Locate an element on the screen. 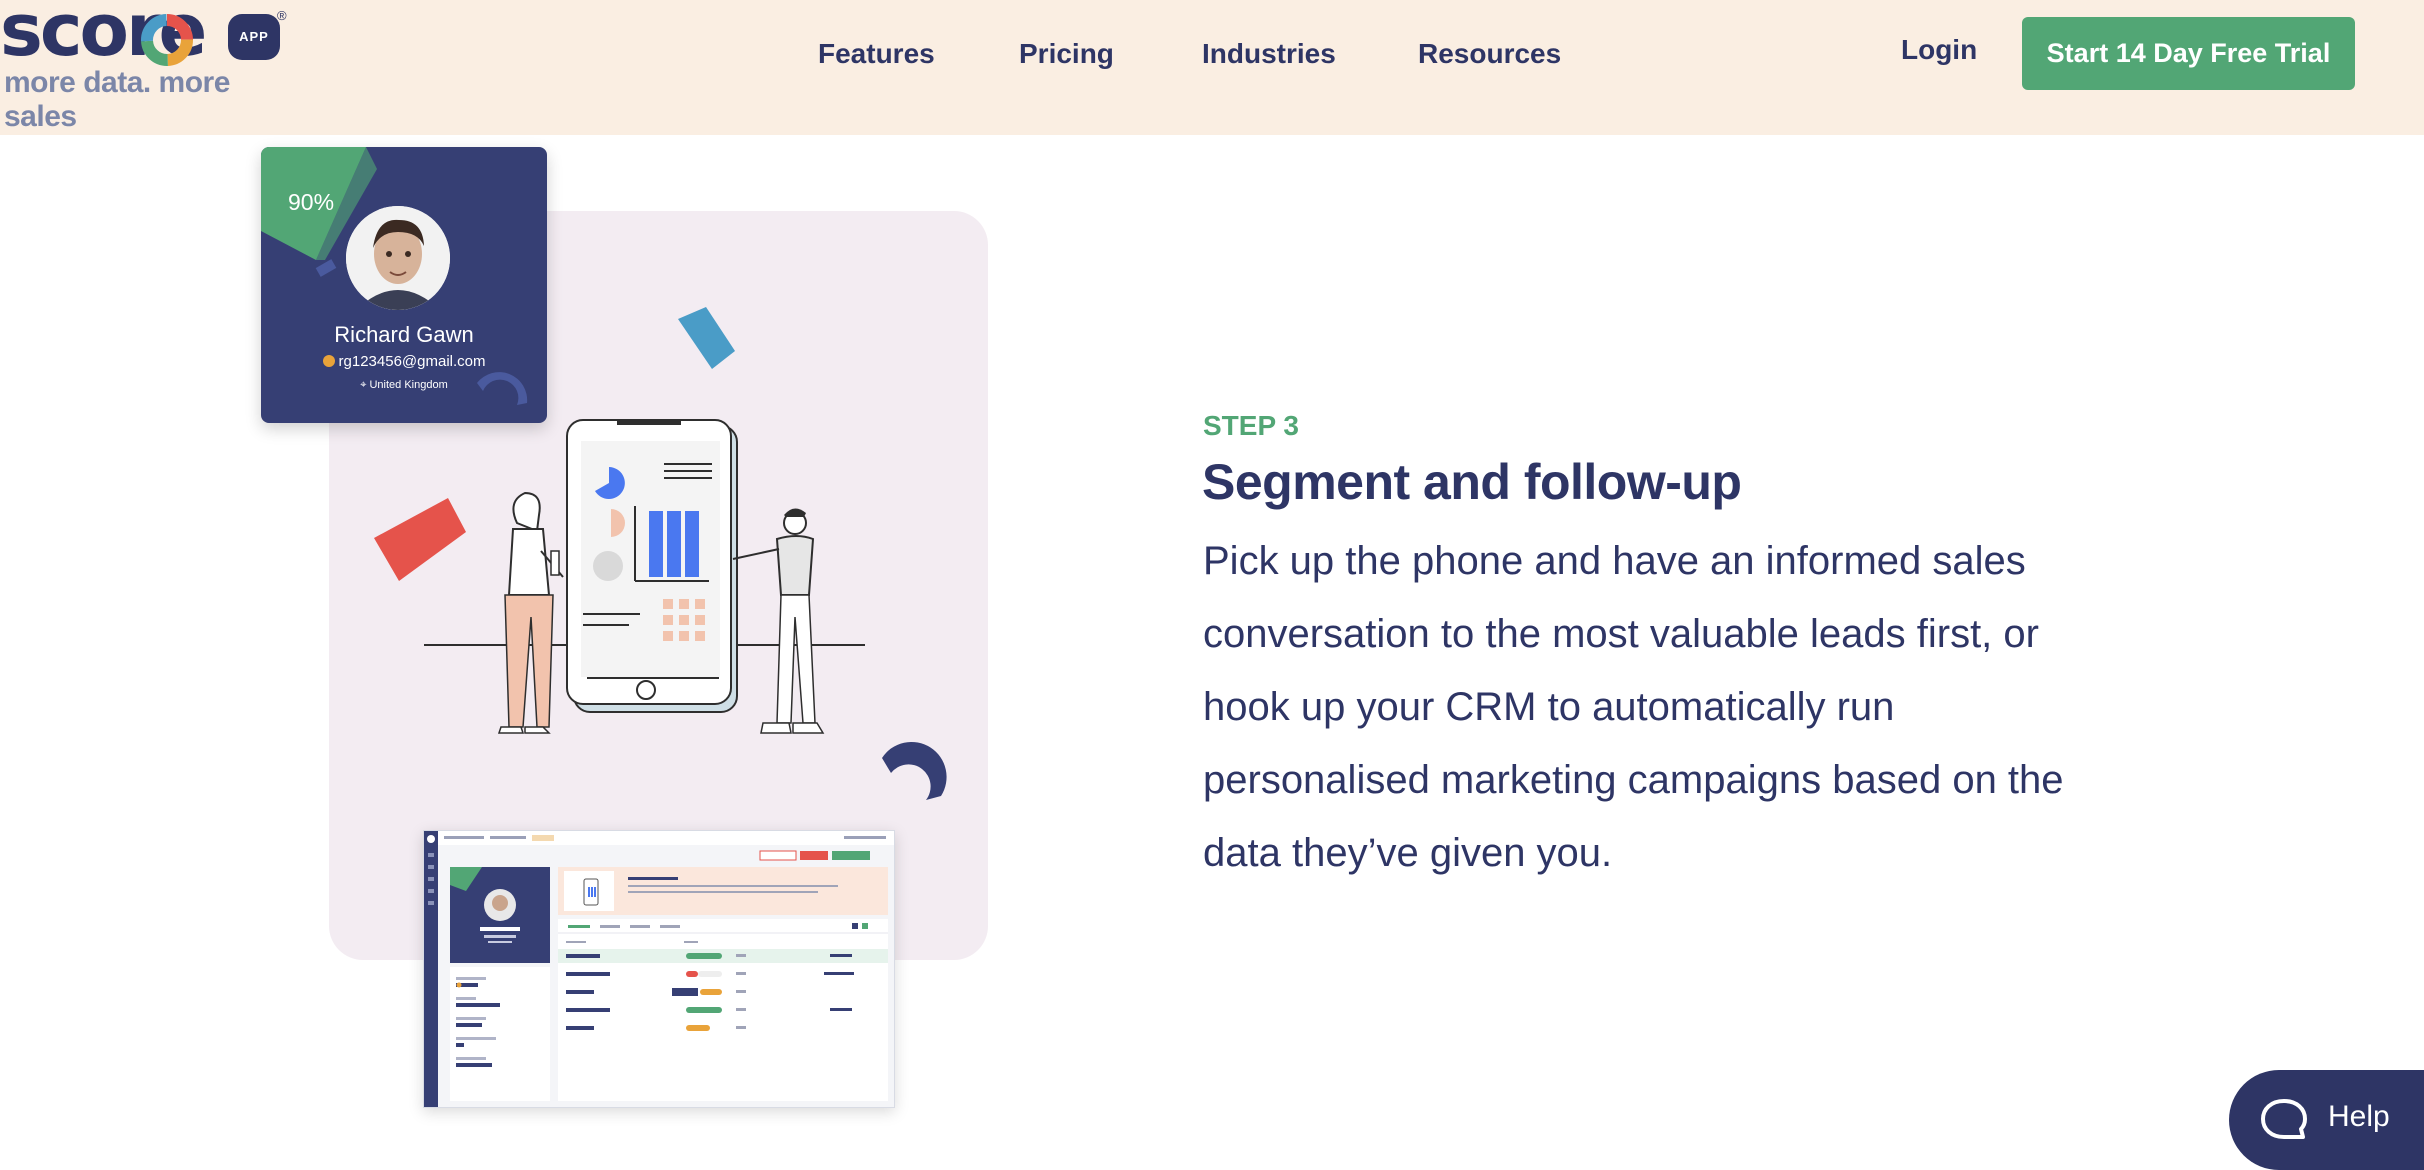 This screenshot has height=1170, width=2424. profile-location: ⌖ United Kingdom is located at coordinates (404, 385).